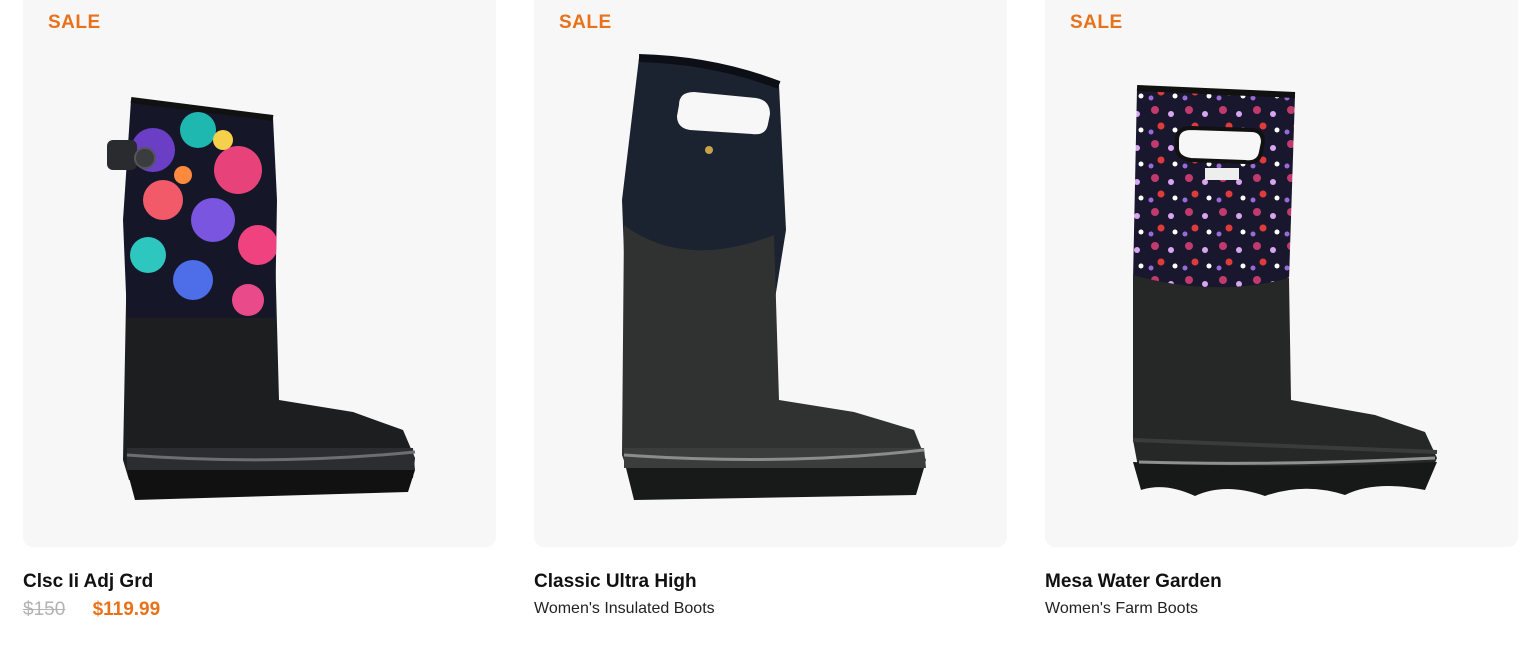  I want to click on floral-rain-boot-image, so click(261, 298).